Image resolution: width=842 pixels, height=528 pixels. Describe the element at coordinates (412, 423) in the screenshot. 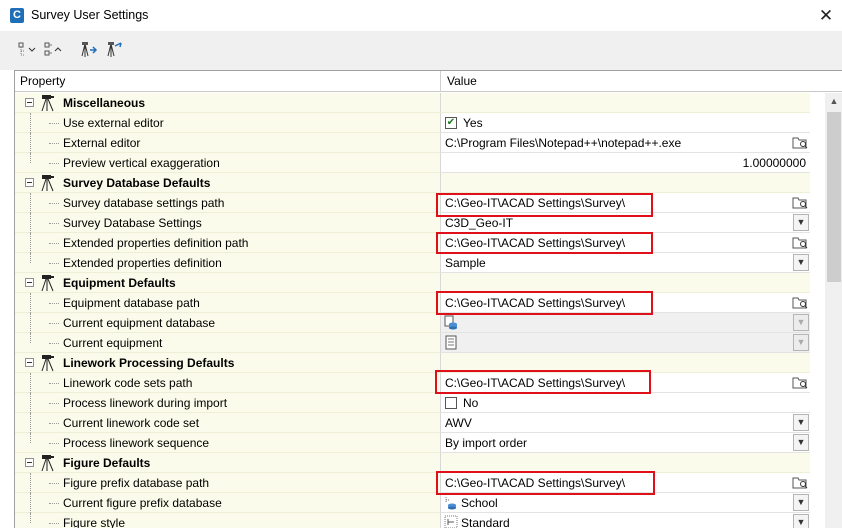

I see `property-row-current-linework-code-set: Current linework code set AWV ▼` at that location.